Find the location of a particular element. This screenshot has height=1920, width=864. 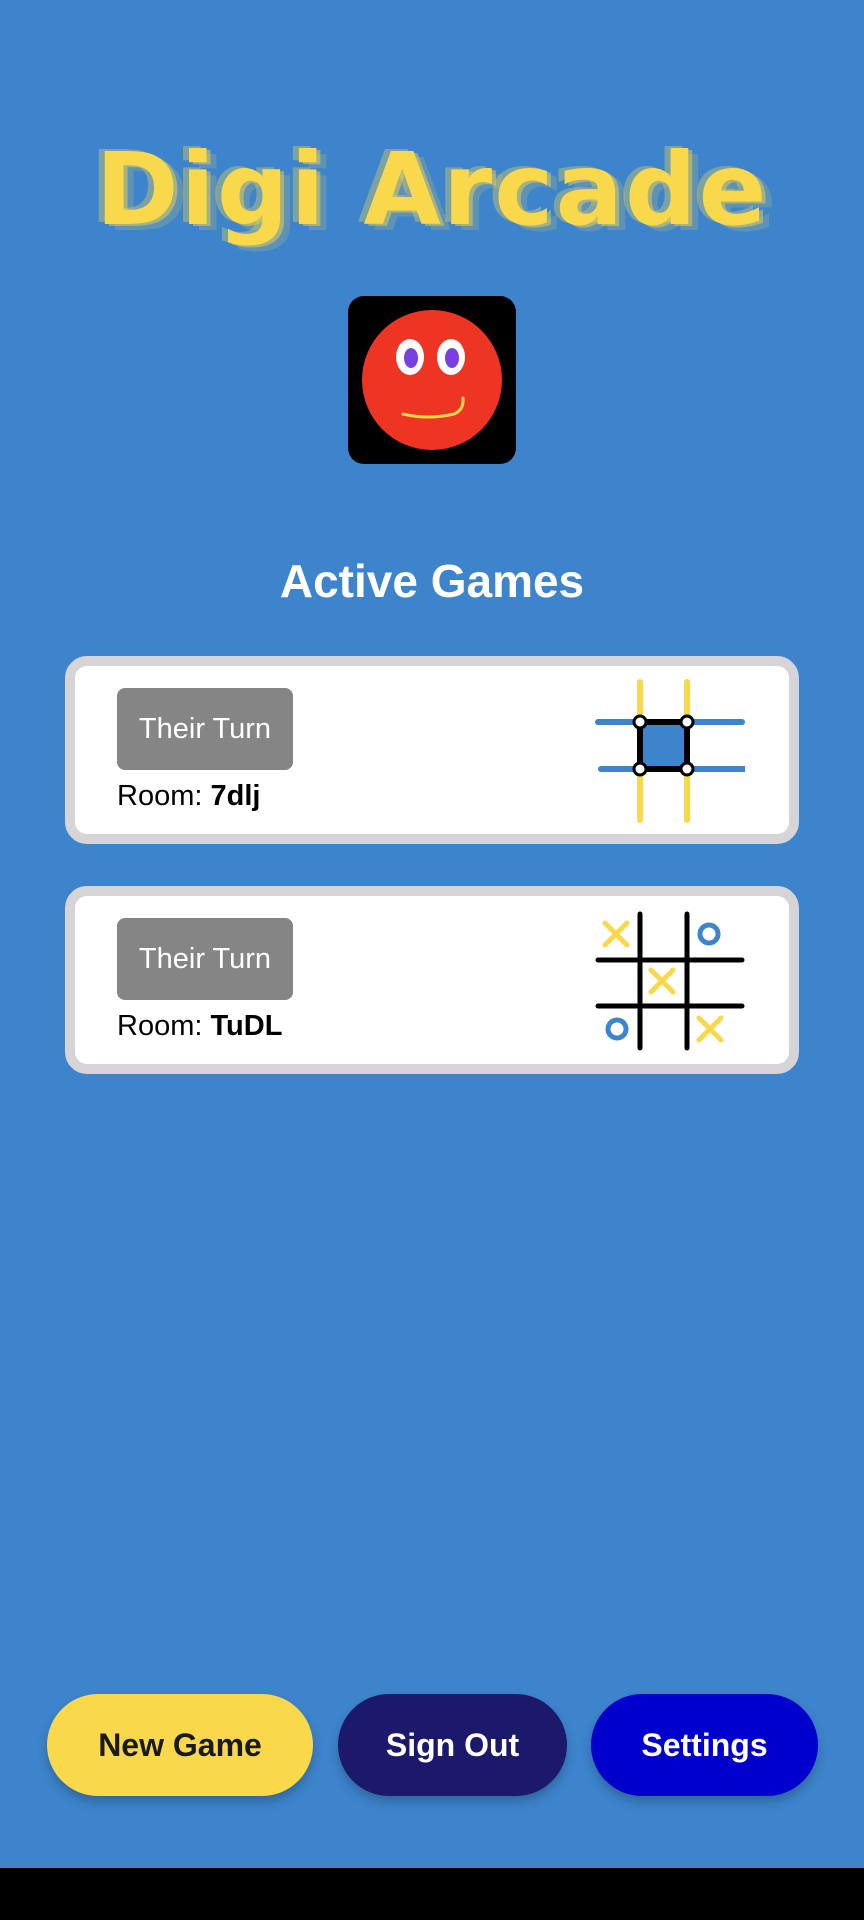

new-game-button: New Game is located at coordinates (180, 1745).